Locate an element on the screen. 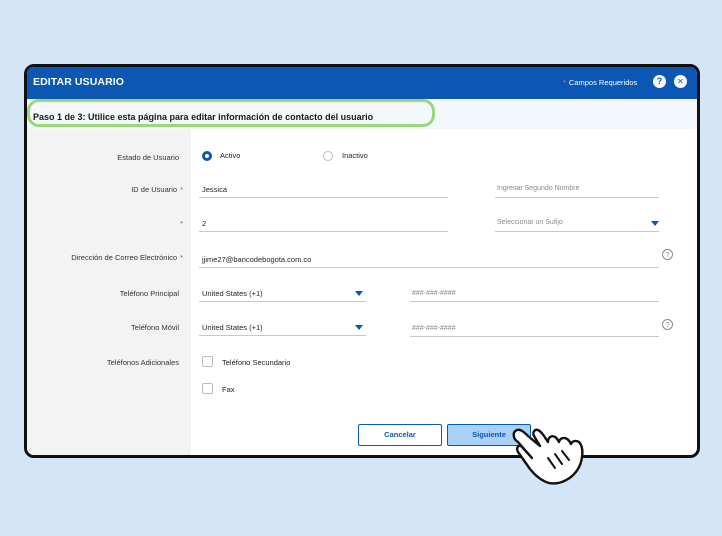 This screenshot has width=722, height=536. mobile-phone-underline is located at coordinates (534, 336).